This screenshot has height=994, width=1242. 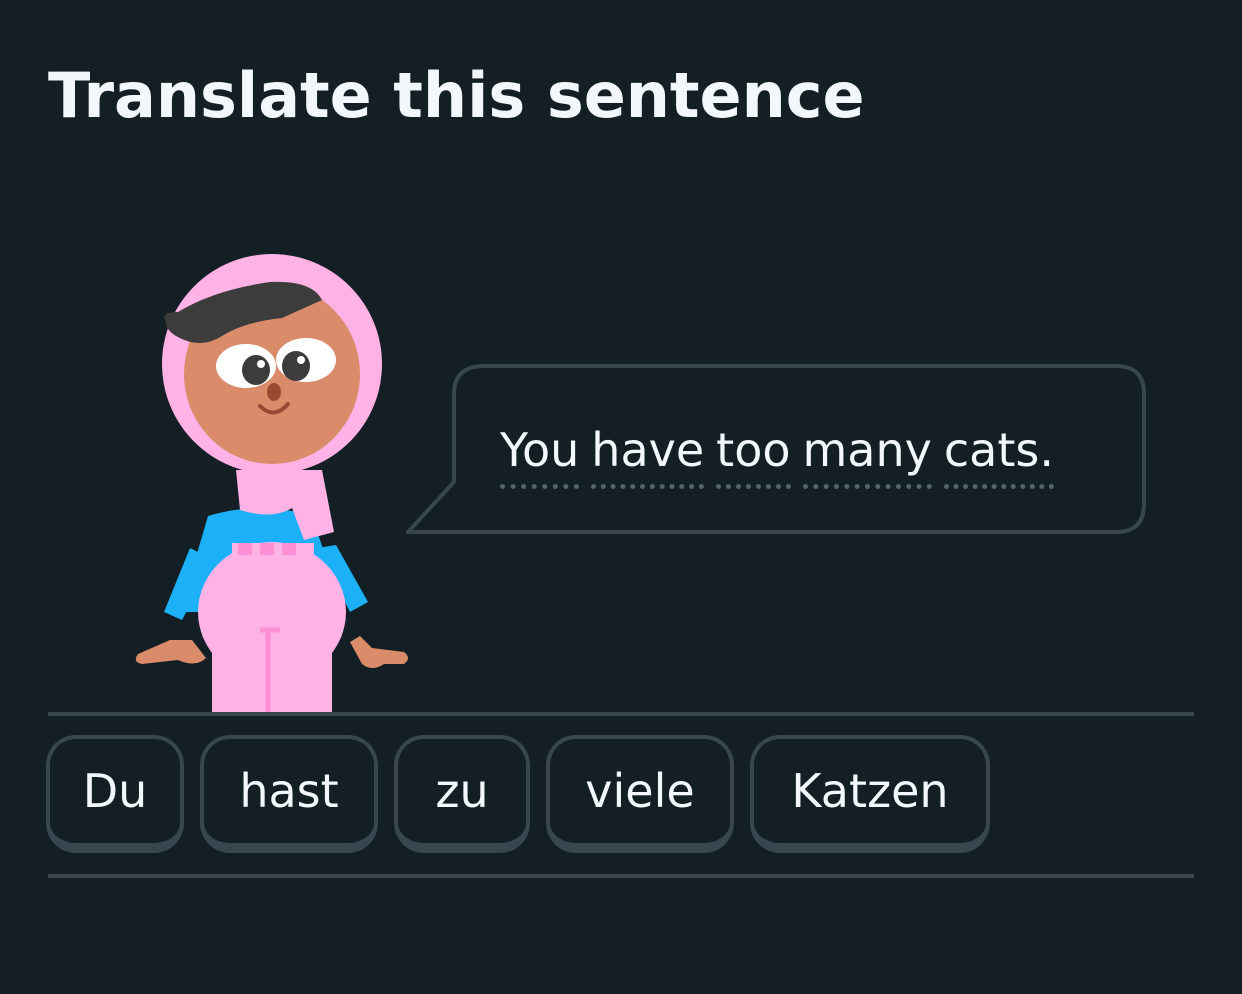 What do you see at coordinates (621, 714) in the screenshot?
I see `answer-line-top` at bounding box center [621, 714].